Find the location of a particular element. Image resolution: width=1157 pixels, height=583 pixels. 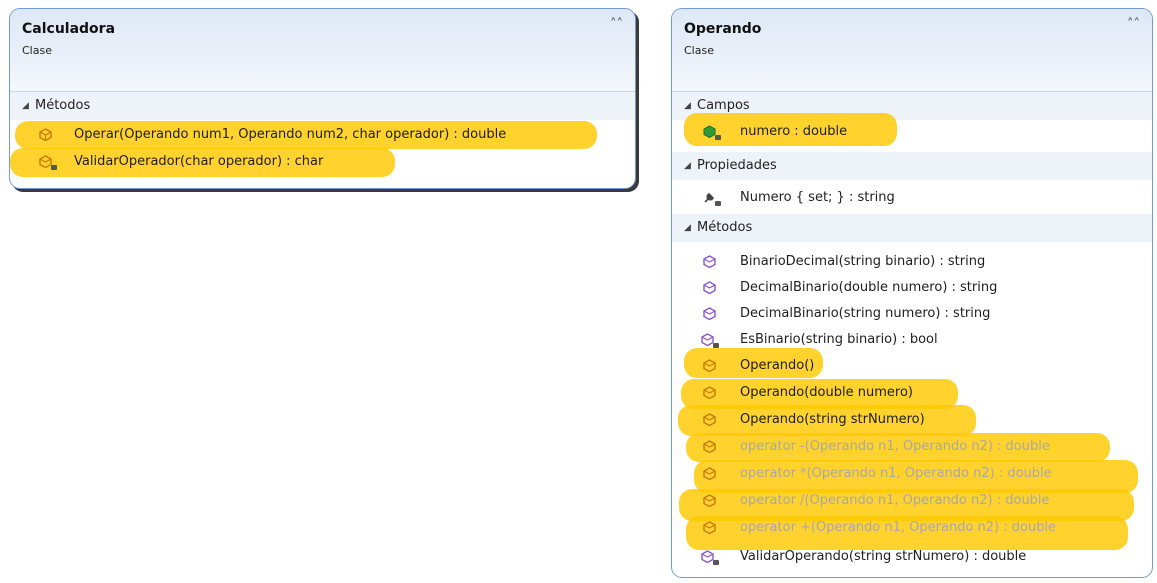

method-signature: EsBinario(string binario) : bool is located at coordinates (839, 339).